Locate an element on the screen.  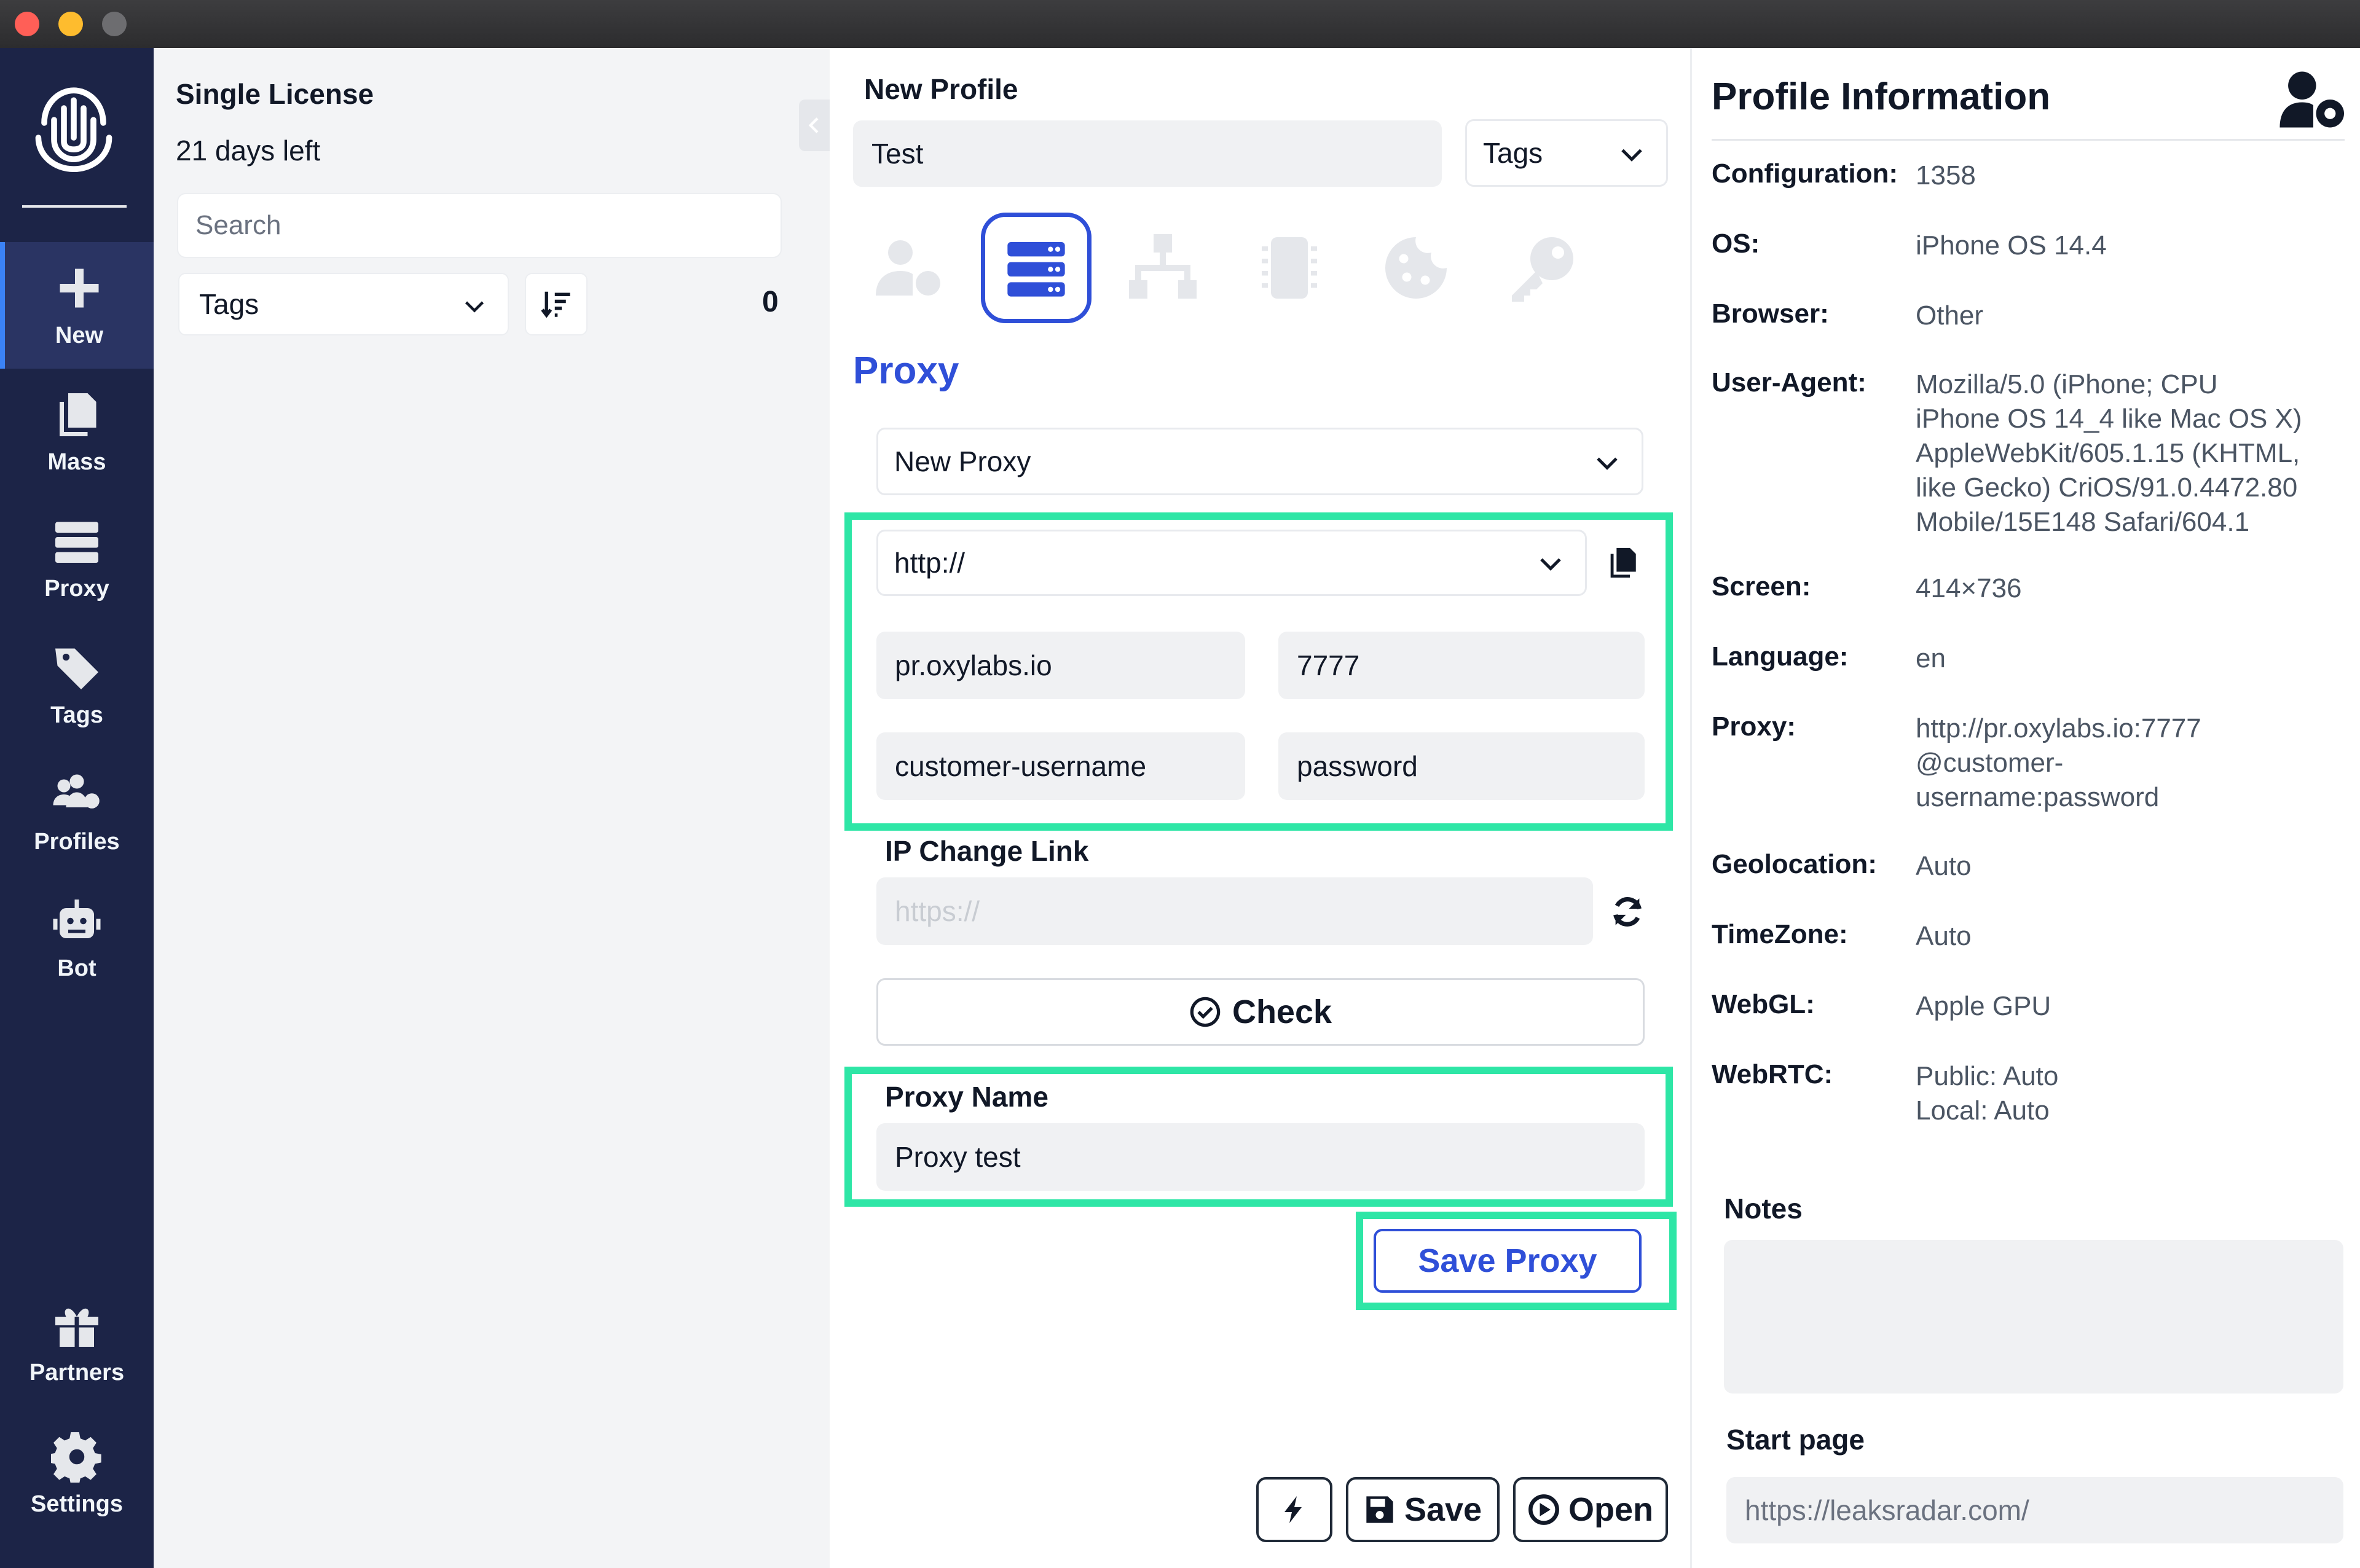
window-titlebar is located at coordinates (1180, 24).